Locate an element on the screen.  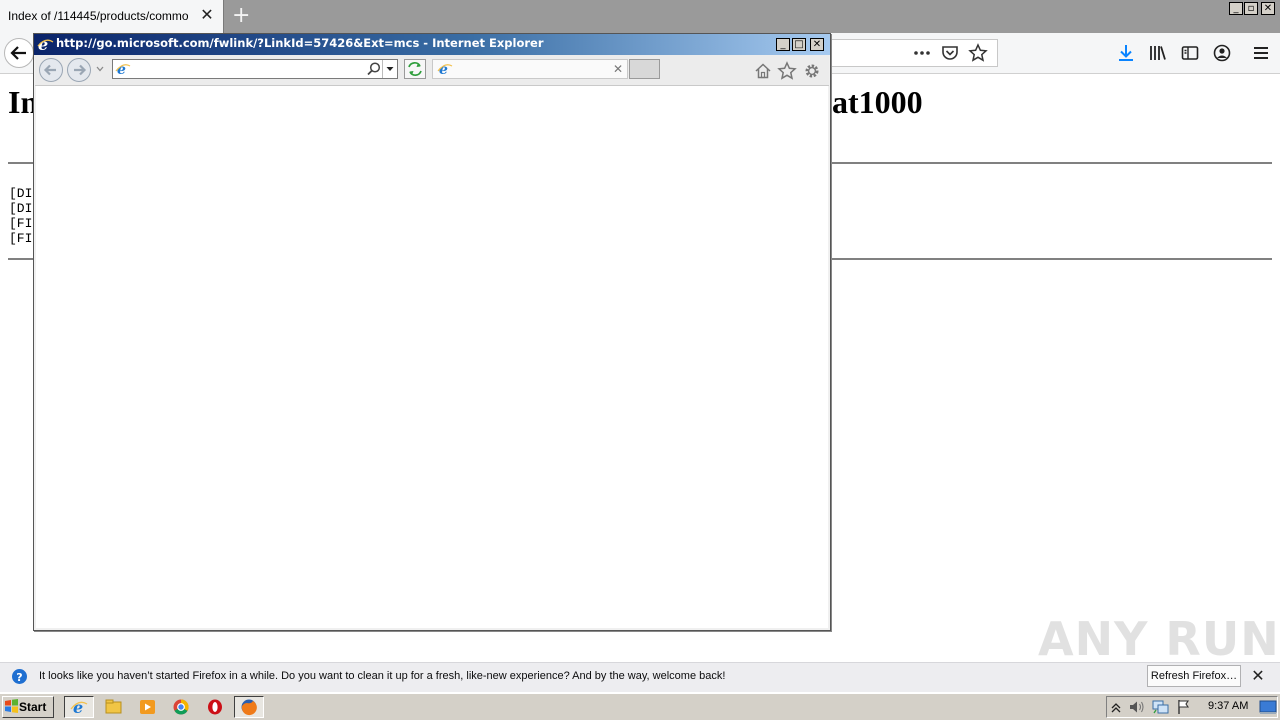
library-icon is located at coordinates (1158, 53).